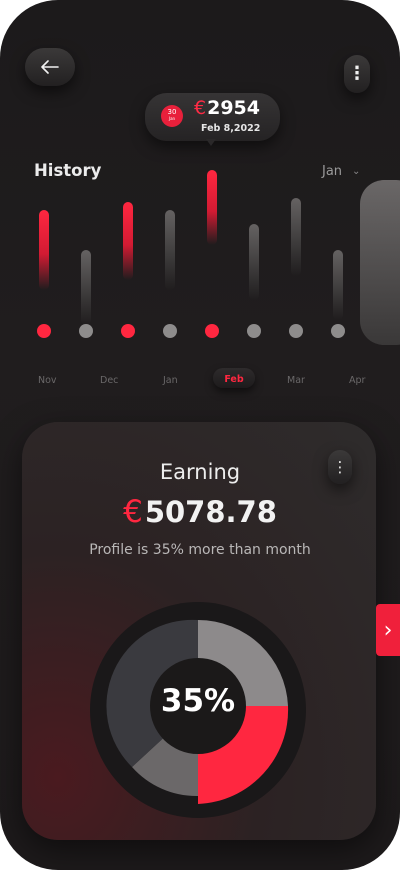 The height and width of the screenshot is (870, 400). What do you see at coordinates (109, 380) in the screenshot?
I see `month-label-dec: Dec` at bounding box center [109, 380].